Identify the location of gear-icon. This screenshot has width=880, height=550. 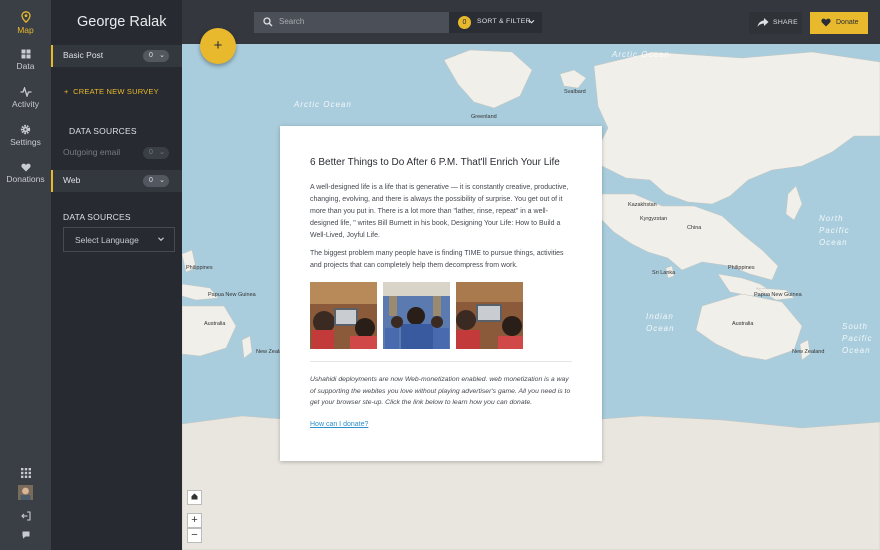
(25, 129).